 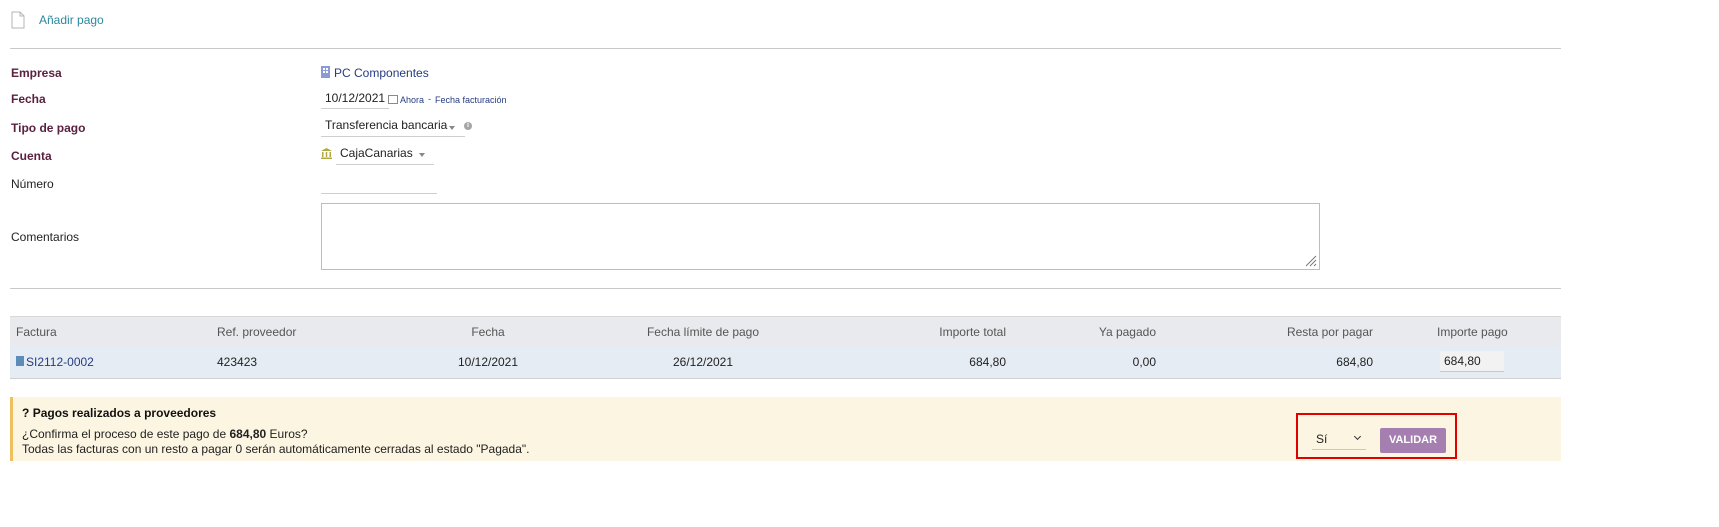 What do you see at coordinates (703, 362) in the screenshot?
I see `cell-fecha-limite: 26/12/2021` at bounding box center [703, 362].